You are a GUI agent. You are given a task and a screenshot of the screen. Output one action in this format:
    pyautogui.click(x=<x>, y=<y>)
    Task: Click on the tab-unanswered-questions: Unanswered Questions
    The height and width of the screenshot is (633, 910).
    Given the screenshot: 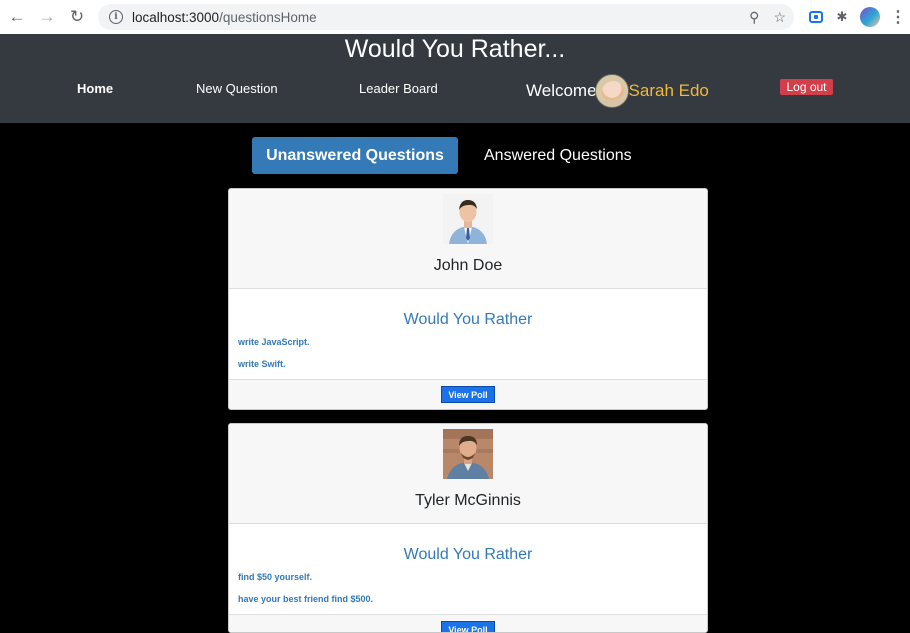 What is the action you would take?
    pyautogui.click(x=355, y=155)
    